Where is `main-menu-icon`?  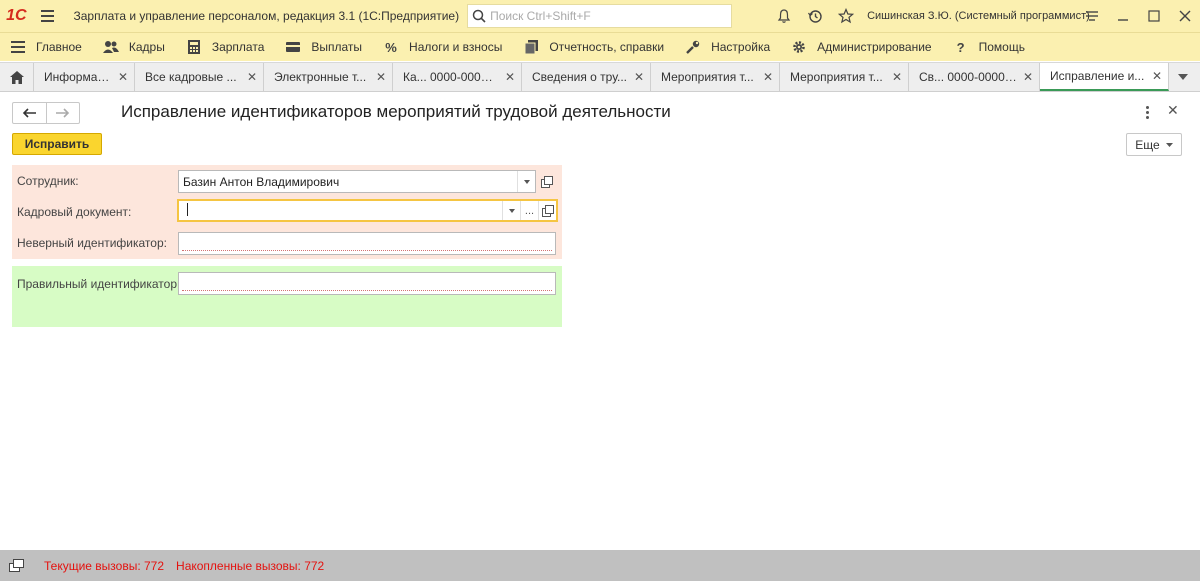
main-menu-icon is located at coordinates (47, 16).